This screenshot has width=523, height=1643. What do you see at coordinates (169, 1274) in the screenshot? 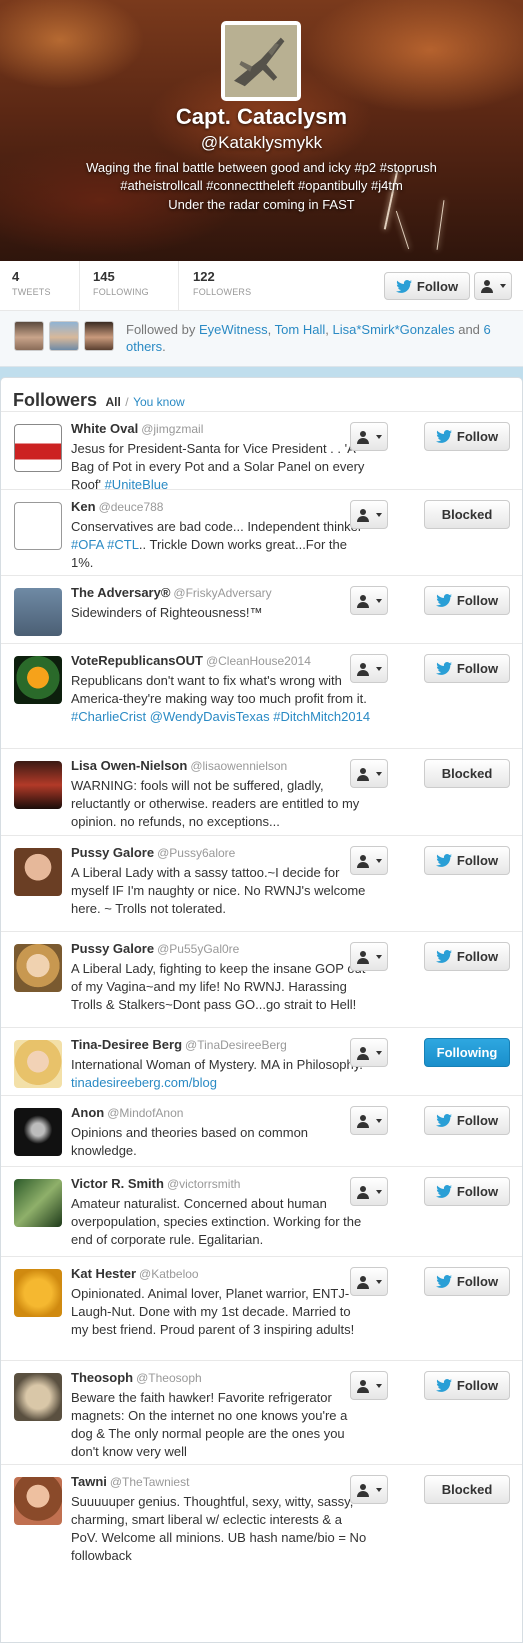
I see `follower-handle: @Katbeloo` at bounding box center [169, 1274].